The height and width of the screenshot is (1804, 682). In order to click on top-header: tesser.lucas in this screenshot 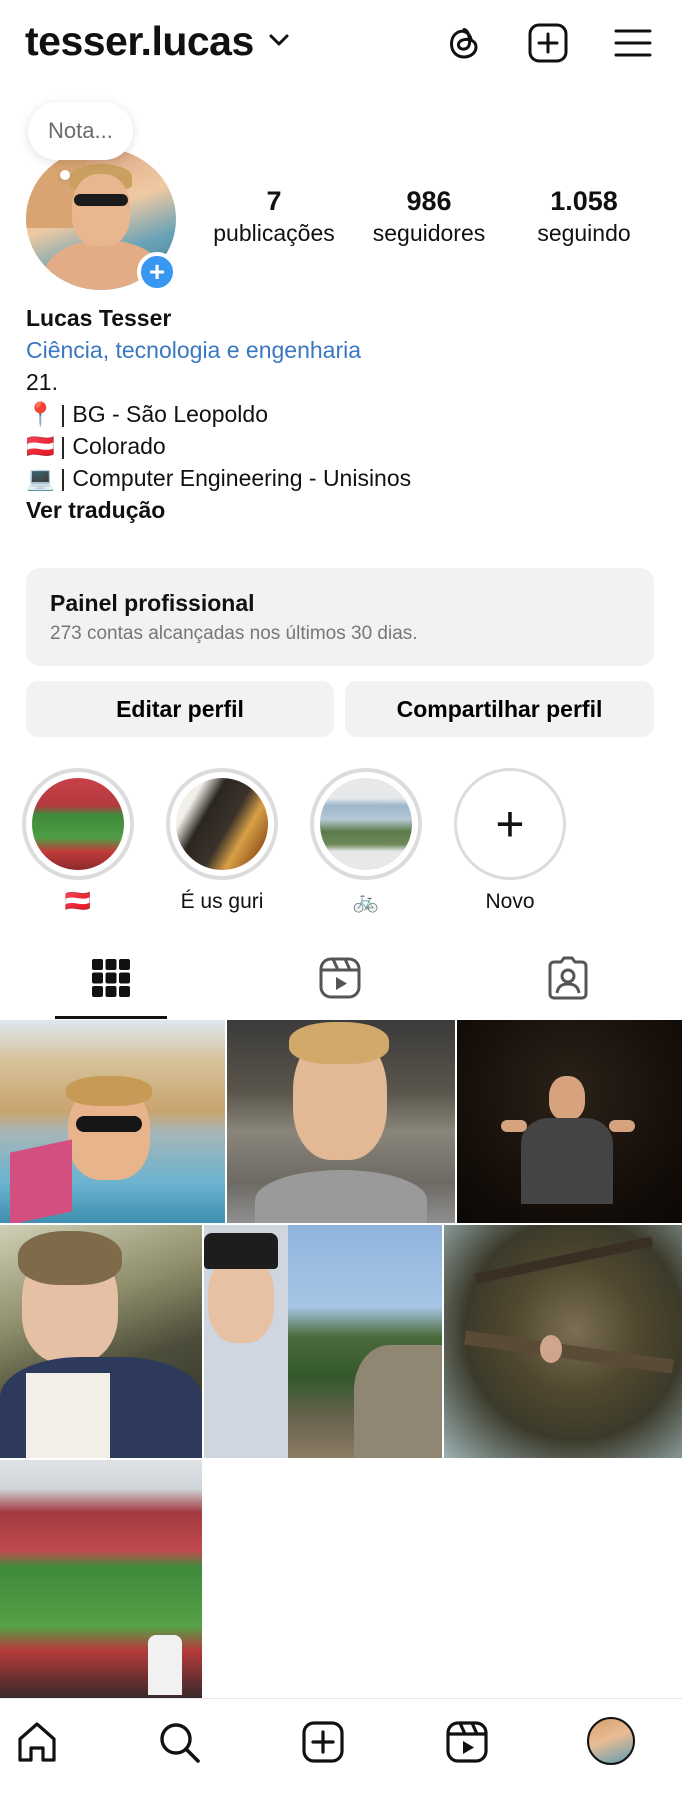, I will do `click(341, 46)`.